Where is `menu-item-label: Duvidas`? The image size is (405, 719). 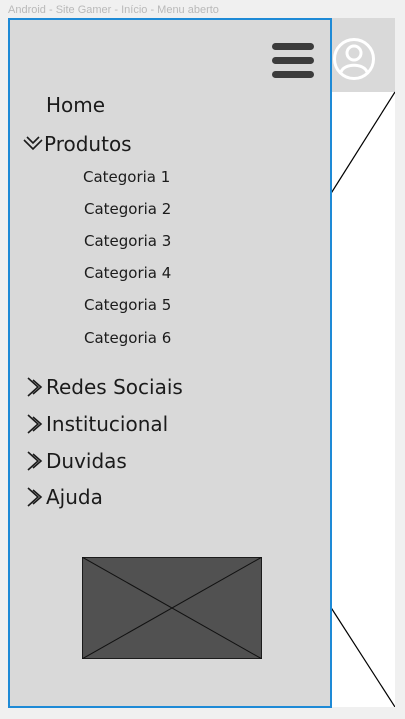 menu-item-label: Duvidas is located at coordinates (86, 461).